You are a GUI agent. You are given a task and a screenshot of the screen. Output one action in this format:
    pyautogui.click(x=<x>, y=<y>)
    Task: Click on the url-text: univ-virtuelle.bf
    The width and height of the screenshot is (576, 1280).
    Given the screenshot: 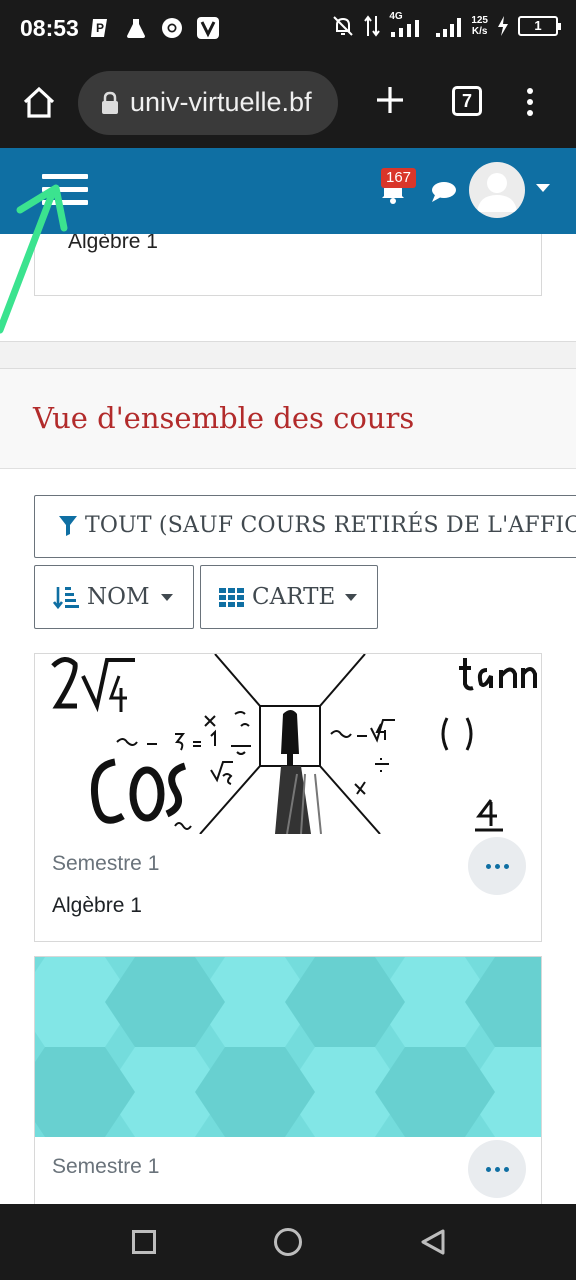 What is the action you would take?
    pyautogui.click(x=221, y=102)
    